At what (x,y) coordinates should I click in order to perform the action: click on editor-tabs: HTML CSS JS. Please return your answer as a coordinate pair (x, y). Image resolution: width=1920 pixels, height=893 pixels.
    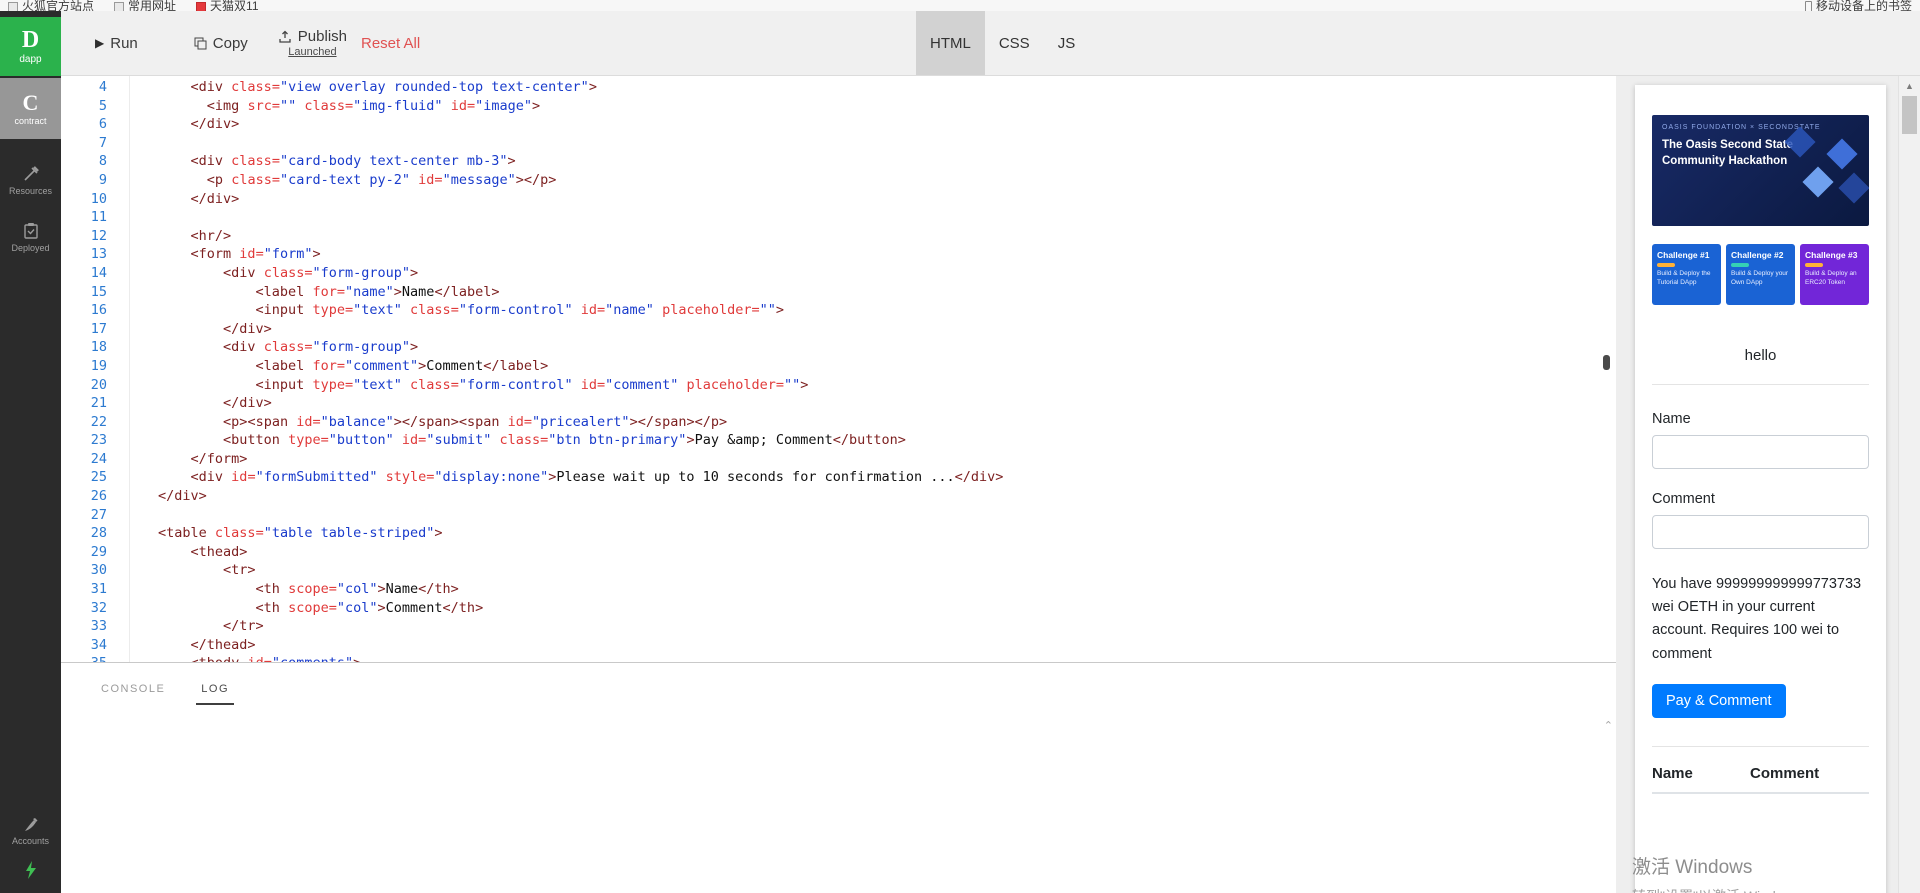
    Looking at the image, I should click on (1002, 43).